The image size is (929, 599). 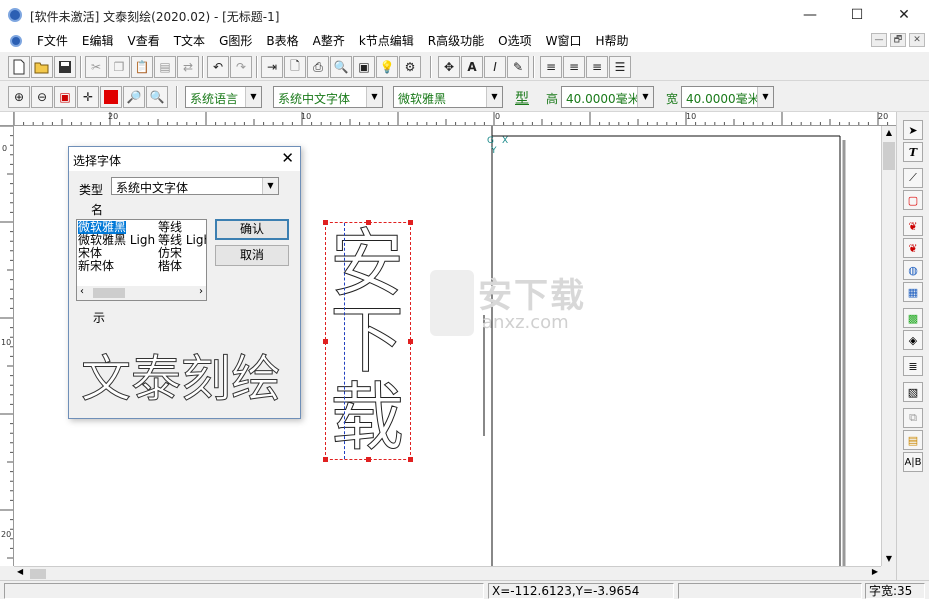 I want to click on menu-graphics: G图形, so click(x=235, y=41).